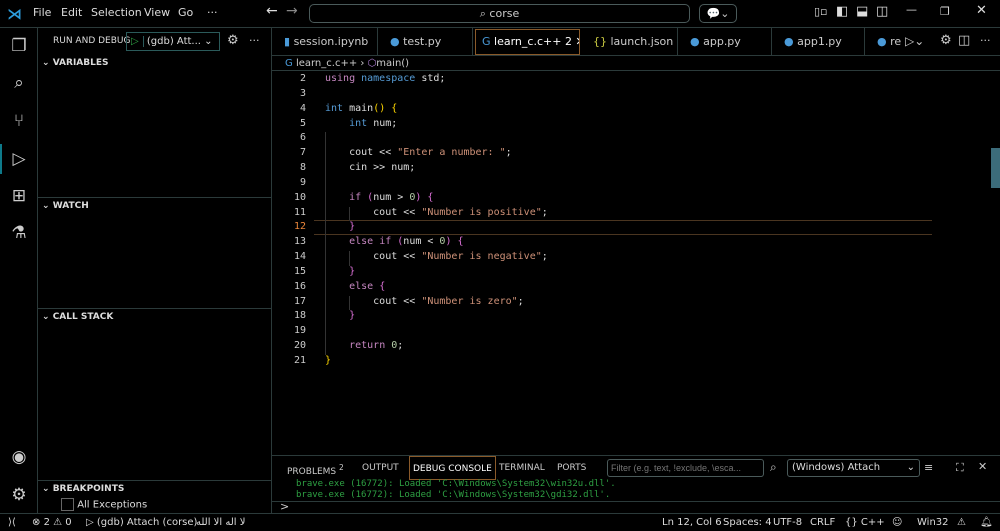  I want to click on search-icon: ⌕, so click(19, 83).